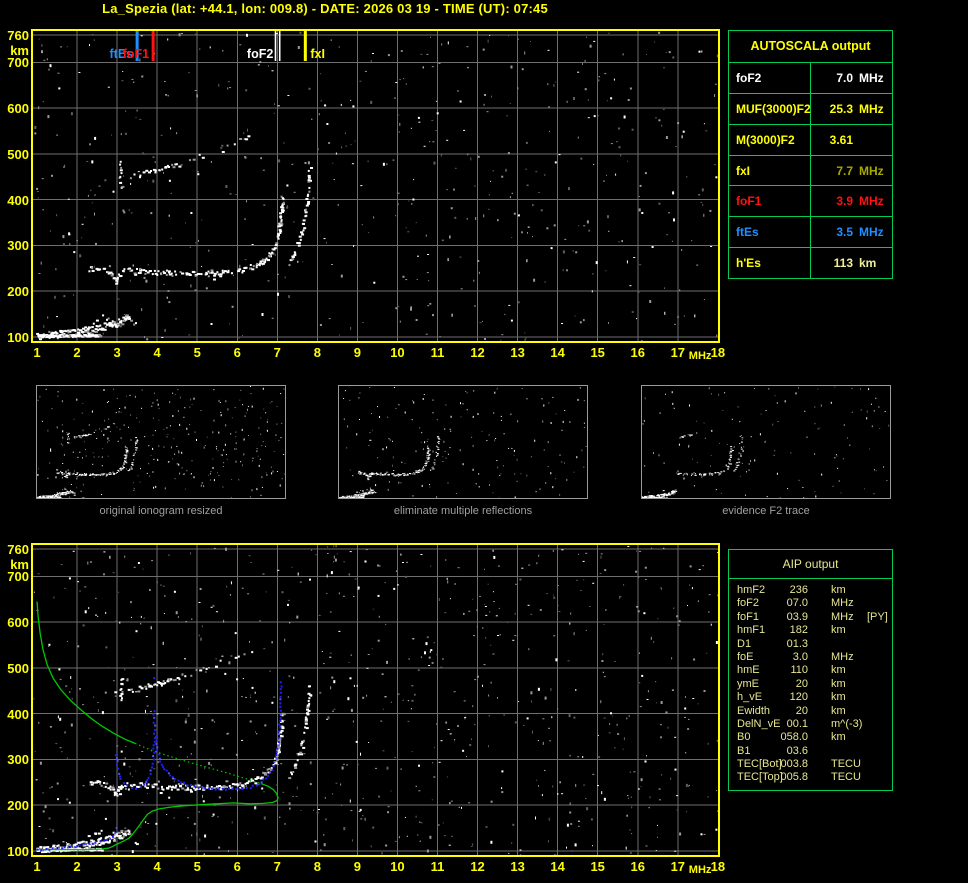  I want to click on param-value: 3.9 MHz, so click(860, 201).